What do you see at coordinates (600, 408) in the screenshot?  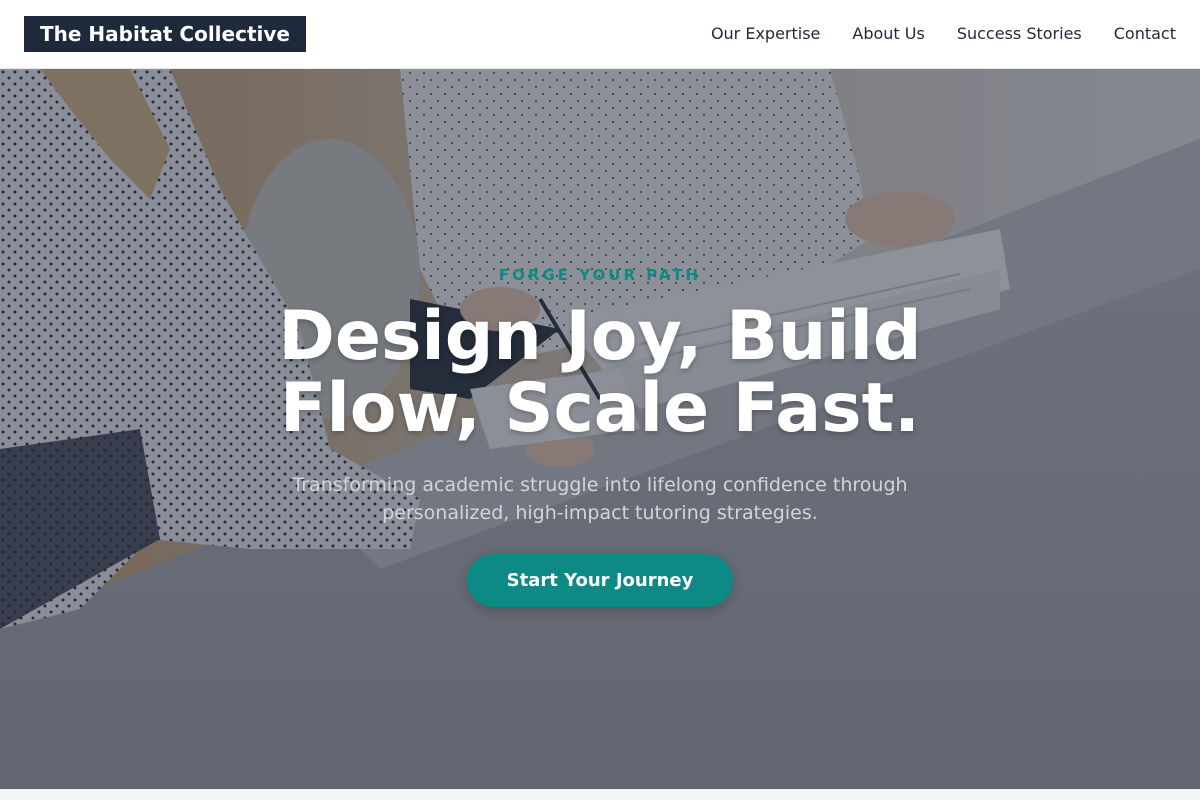 I see `hero-headline-line-2: Flow, Scale Fast.` at bounding box center [600, 408].